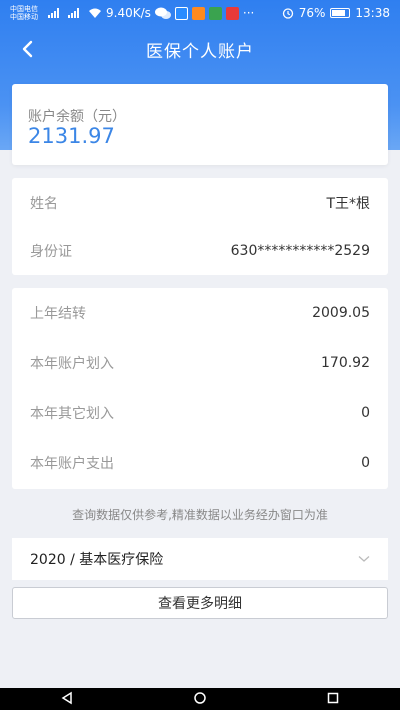 The image size is (400, 710). I want to click on circle-home-icon, so click(200, 697).